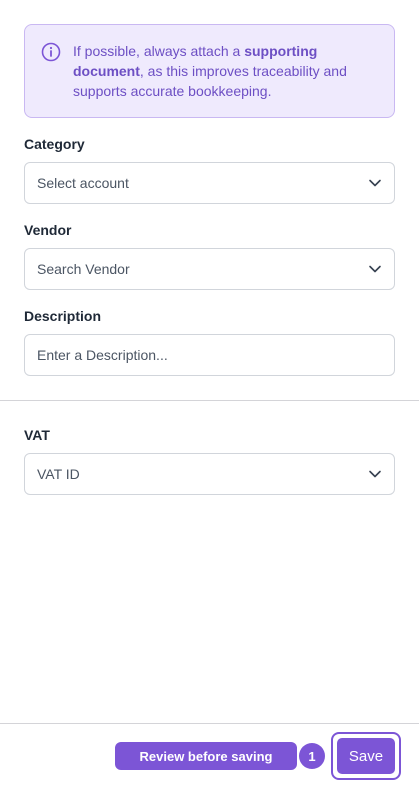 The height and width of the screenshot is (787, 419). I want to click on vat-select: VAT ID, so click(209, 474).